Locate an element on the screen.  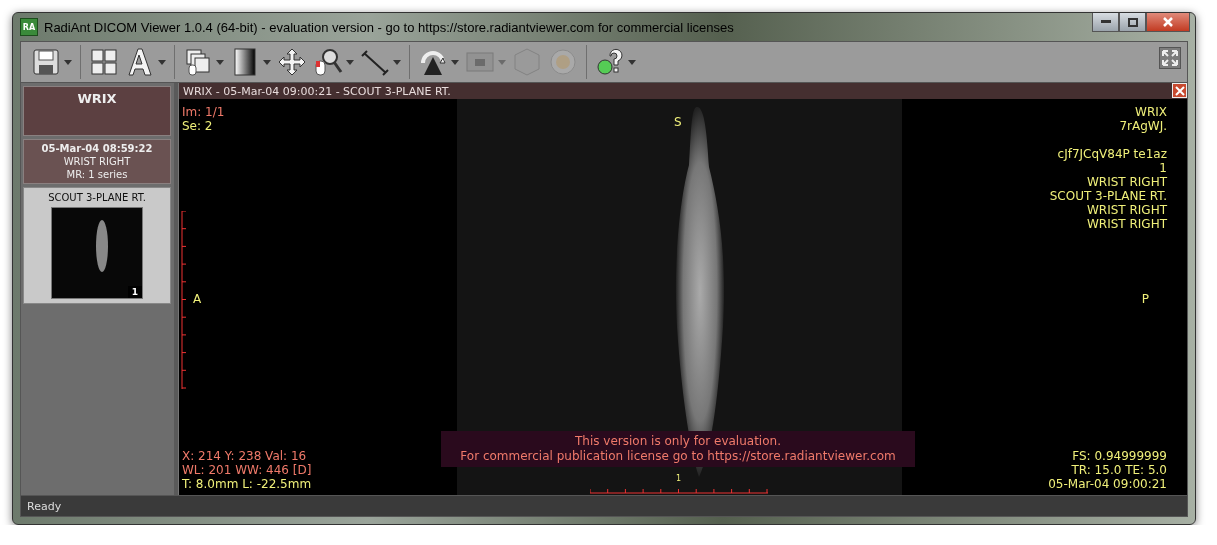
move-arrows-icon is located at coordinates (292, 62).